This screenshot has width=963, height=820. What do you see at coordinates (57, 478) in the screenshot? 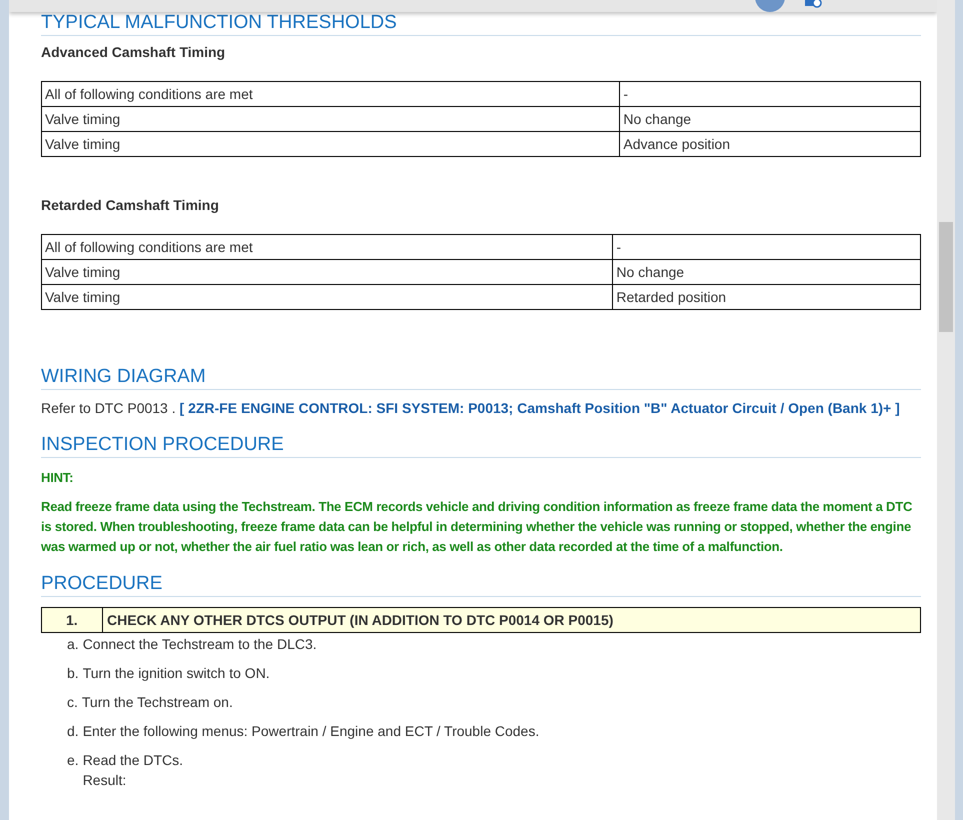
I see `hint-label: HINT:` at bounding box center [57, 478].